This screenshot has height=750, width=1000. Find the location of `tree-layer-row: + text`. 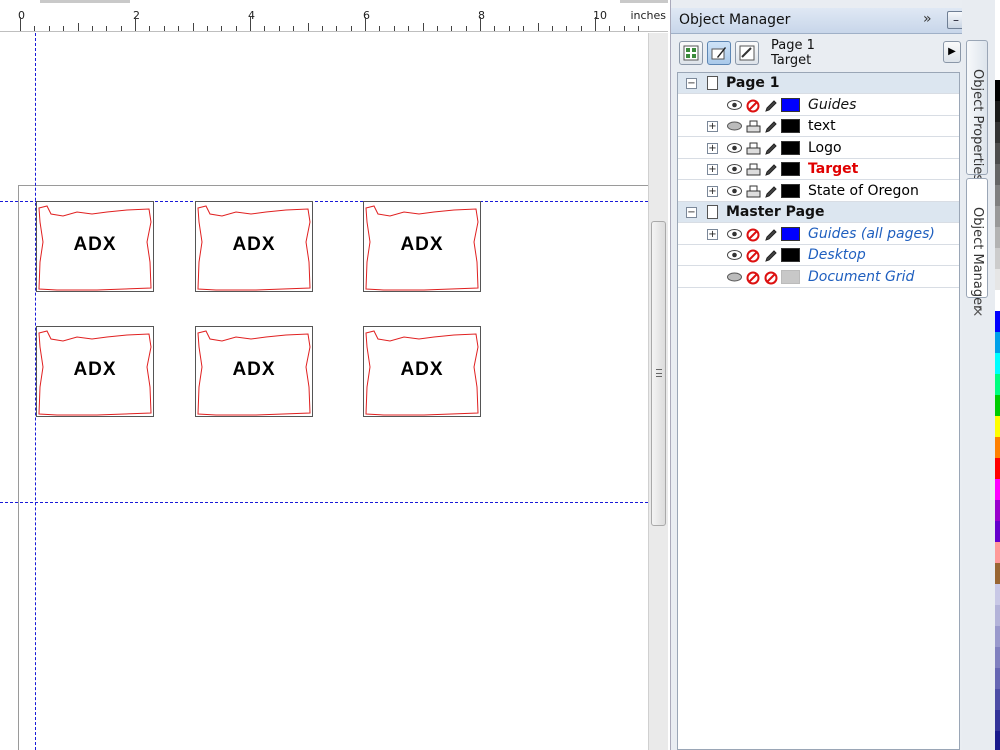

tree-layer-row: + text is located at coordinates (818, 126).